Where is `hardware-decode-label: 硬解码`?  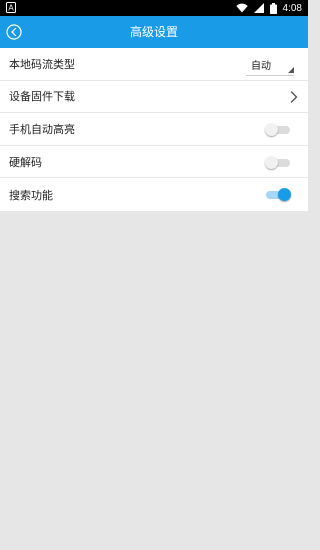
hardware-decode-label: 硬解码 is located at coordinates (25, 162).